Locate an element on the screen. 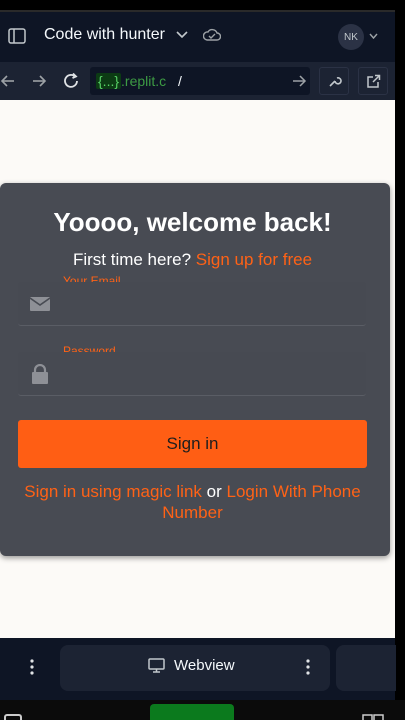 This screenshot has width=405, height=720. avatar-initials: NK is located at coordinates (351, 37).